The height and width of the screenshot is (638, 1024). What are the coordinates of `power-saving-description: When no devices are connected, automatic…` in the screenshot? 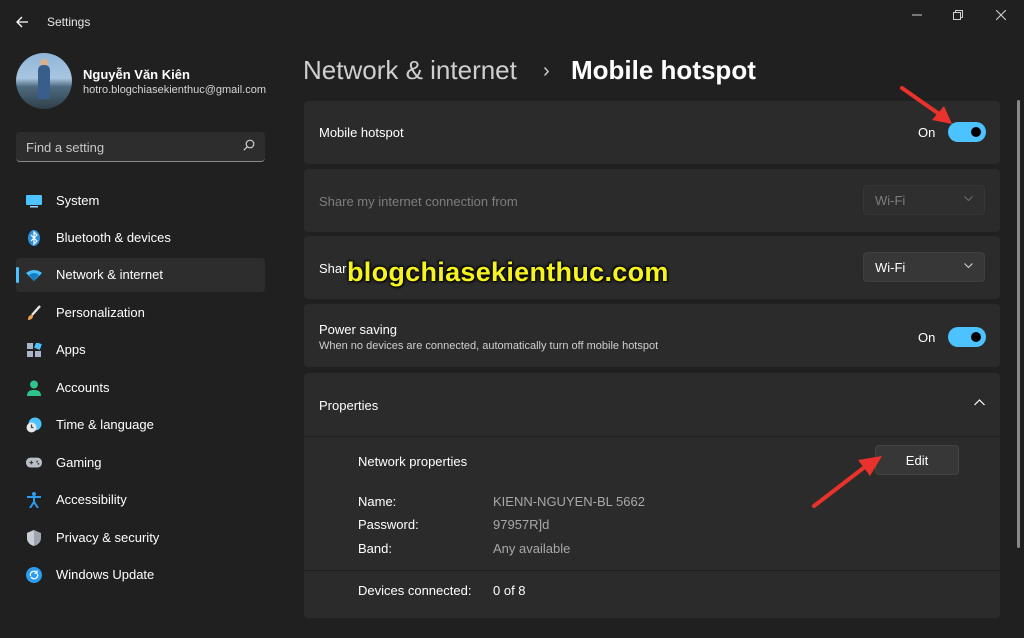 It's located at (489, 346).